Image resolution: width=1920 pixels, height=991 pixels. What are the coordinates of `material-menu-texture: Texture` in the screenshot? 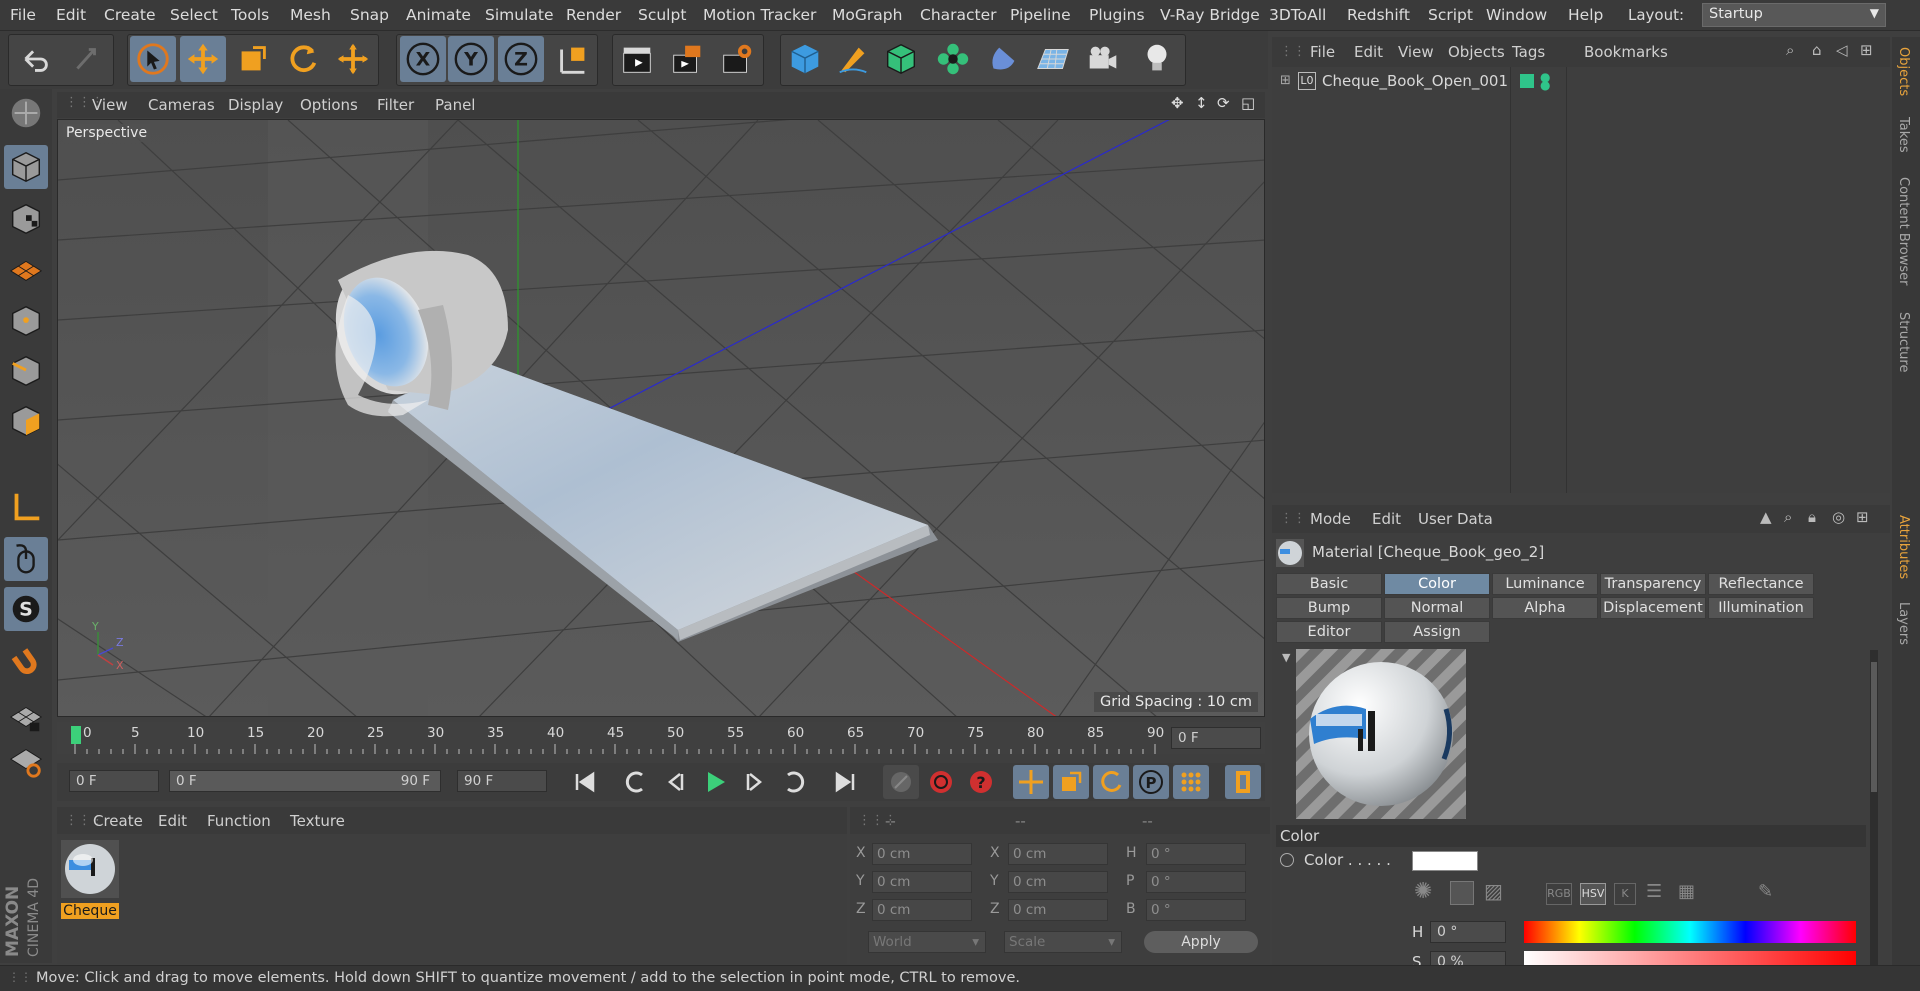 It's located at (317, 821).